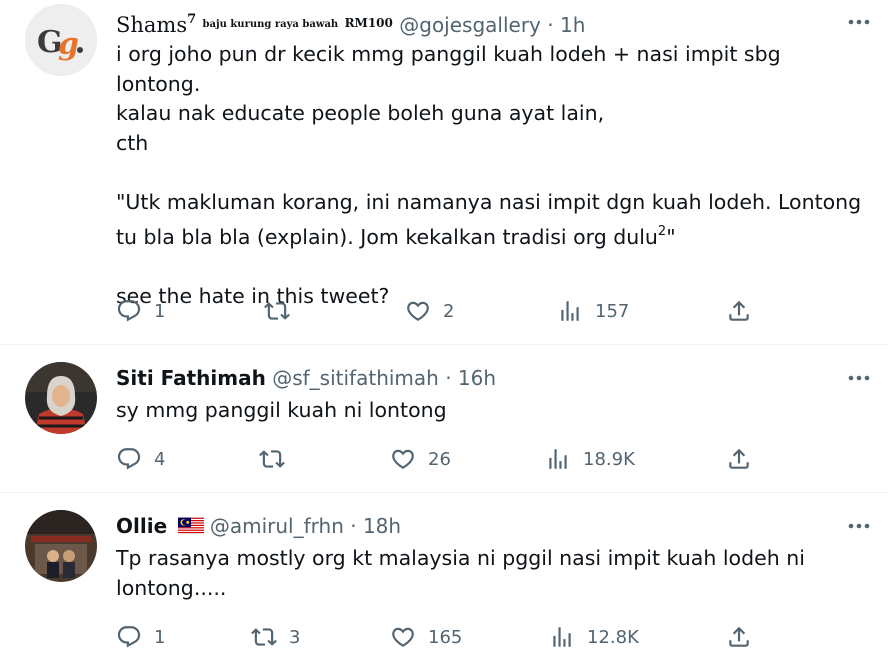 The height and width of the screenshot is (667, 888). Describe the element at coordinates (368, 23) in the screenshot. I see `display-name-suffix-price: RM100` at that location.